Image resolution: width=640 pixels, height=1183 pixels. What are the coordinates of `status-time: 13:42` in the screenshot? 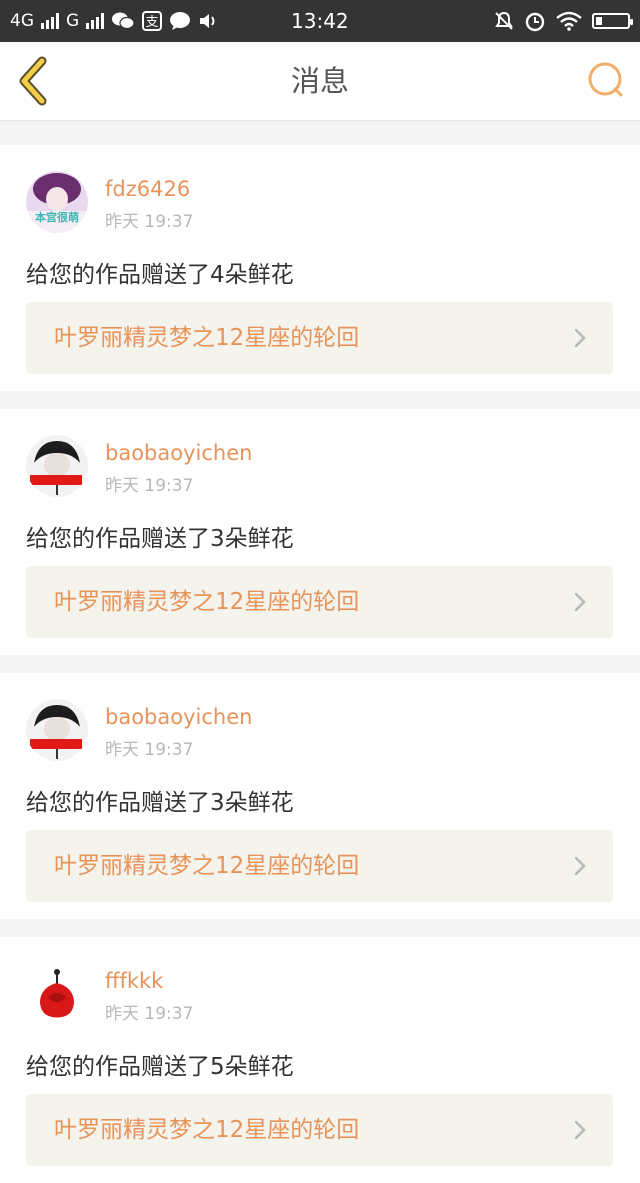 It's located at (320, 21).